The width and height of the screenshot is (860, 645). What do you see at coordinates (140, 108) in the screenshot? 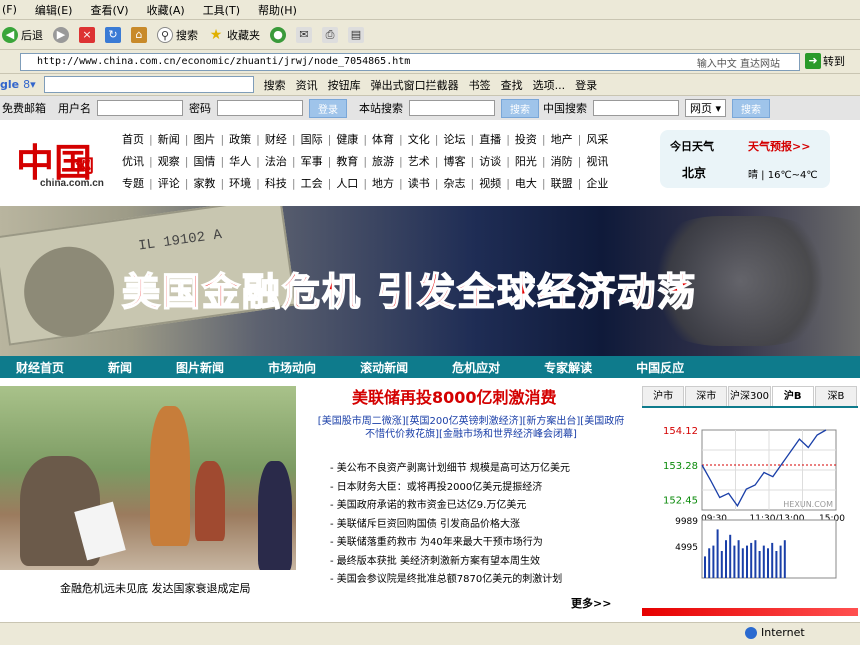
I see `username-input` at bounding box center [140, 108].